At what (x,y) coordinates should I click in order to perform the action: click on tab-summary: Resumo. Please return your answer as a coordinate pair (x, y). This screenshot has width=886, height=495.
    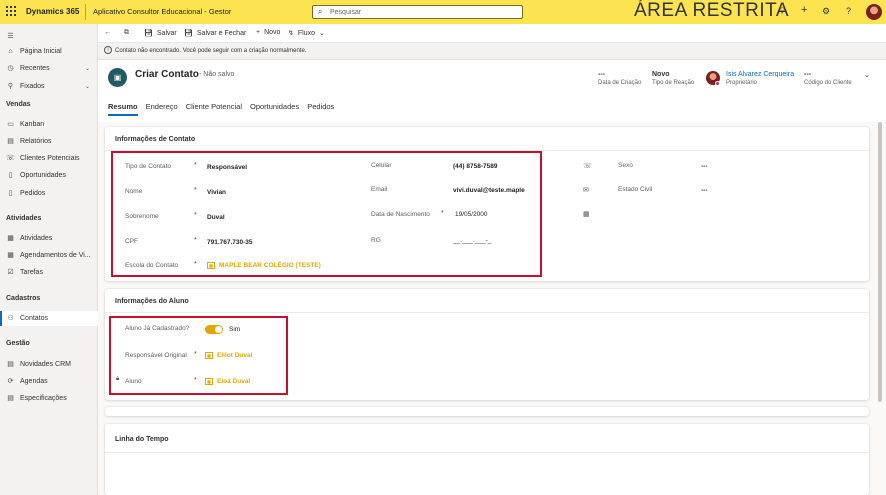
    Looking at the image, I should click on (123, 109).